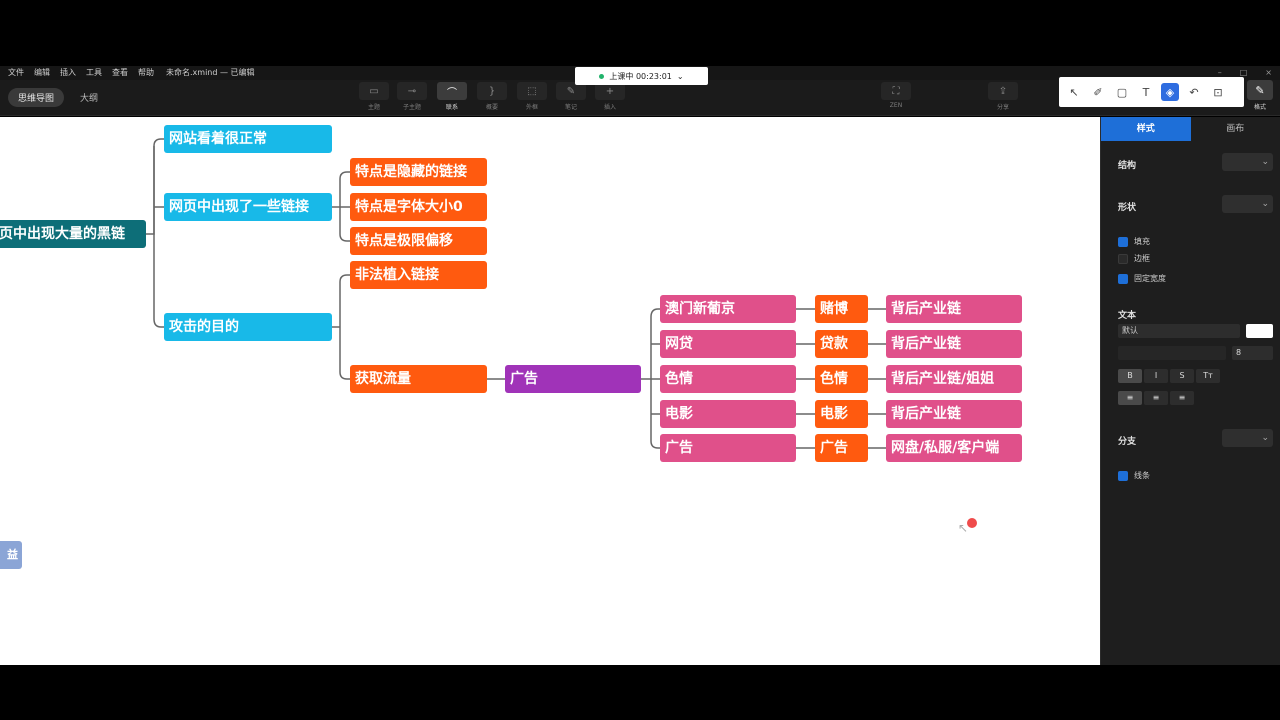 The width and height of the screenshot is (1280, 720). Describe the element at coordinates (680, 76) in the screenshot. I see `chevron-down-icon: ⌄` at that location.